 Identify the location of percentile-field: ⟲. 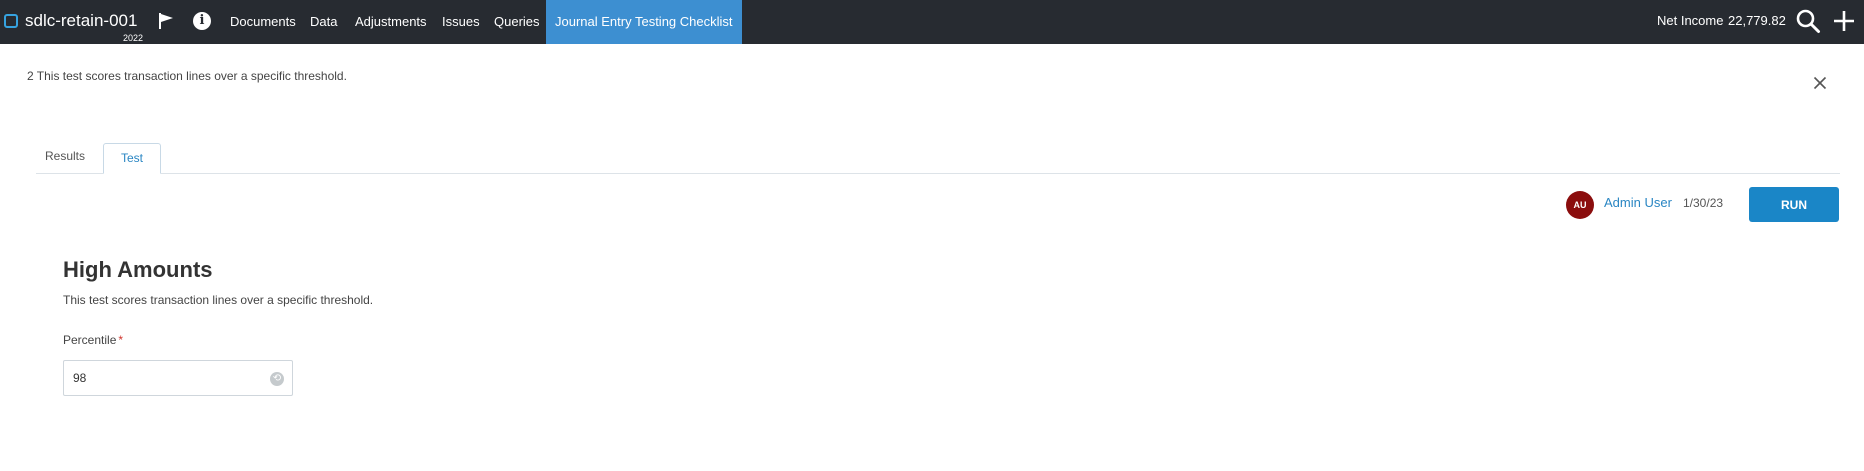
(178, 378).